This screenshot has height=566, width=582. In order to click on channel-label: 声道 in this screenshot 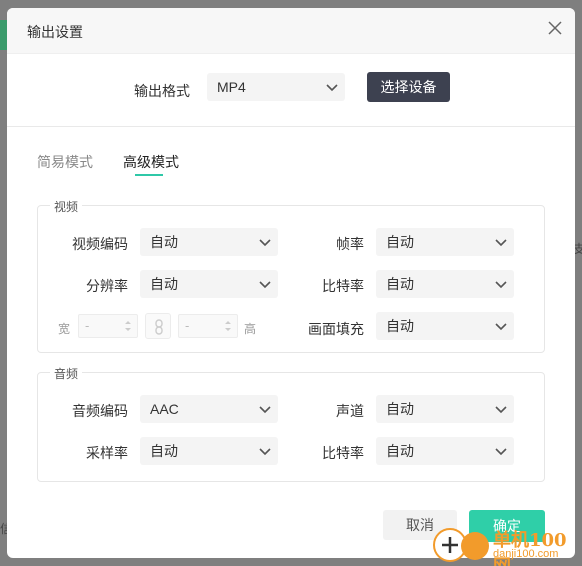, I will do `click(350, 411)`.